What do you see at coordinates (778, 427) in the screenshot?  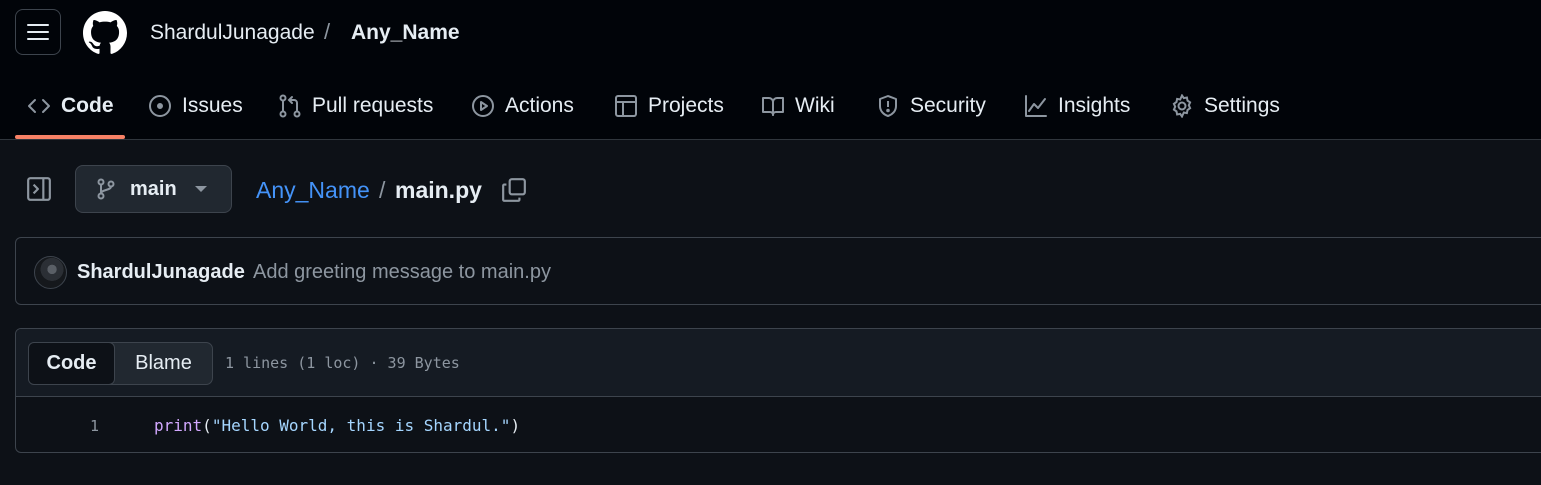 I see `code-line: 1 print("Hello World, this is Shardul.")` at bounding box center [778, 427].